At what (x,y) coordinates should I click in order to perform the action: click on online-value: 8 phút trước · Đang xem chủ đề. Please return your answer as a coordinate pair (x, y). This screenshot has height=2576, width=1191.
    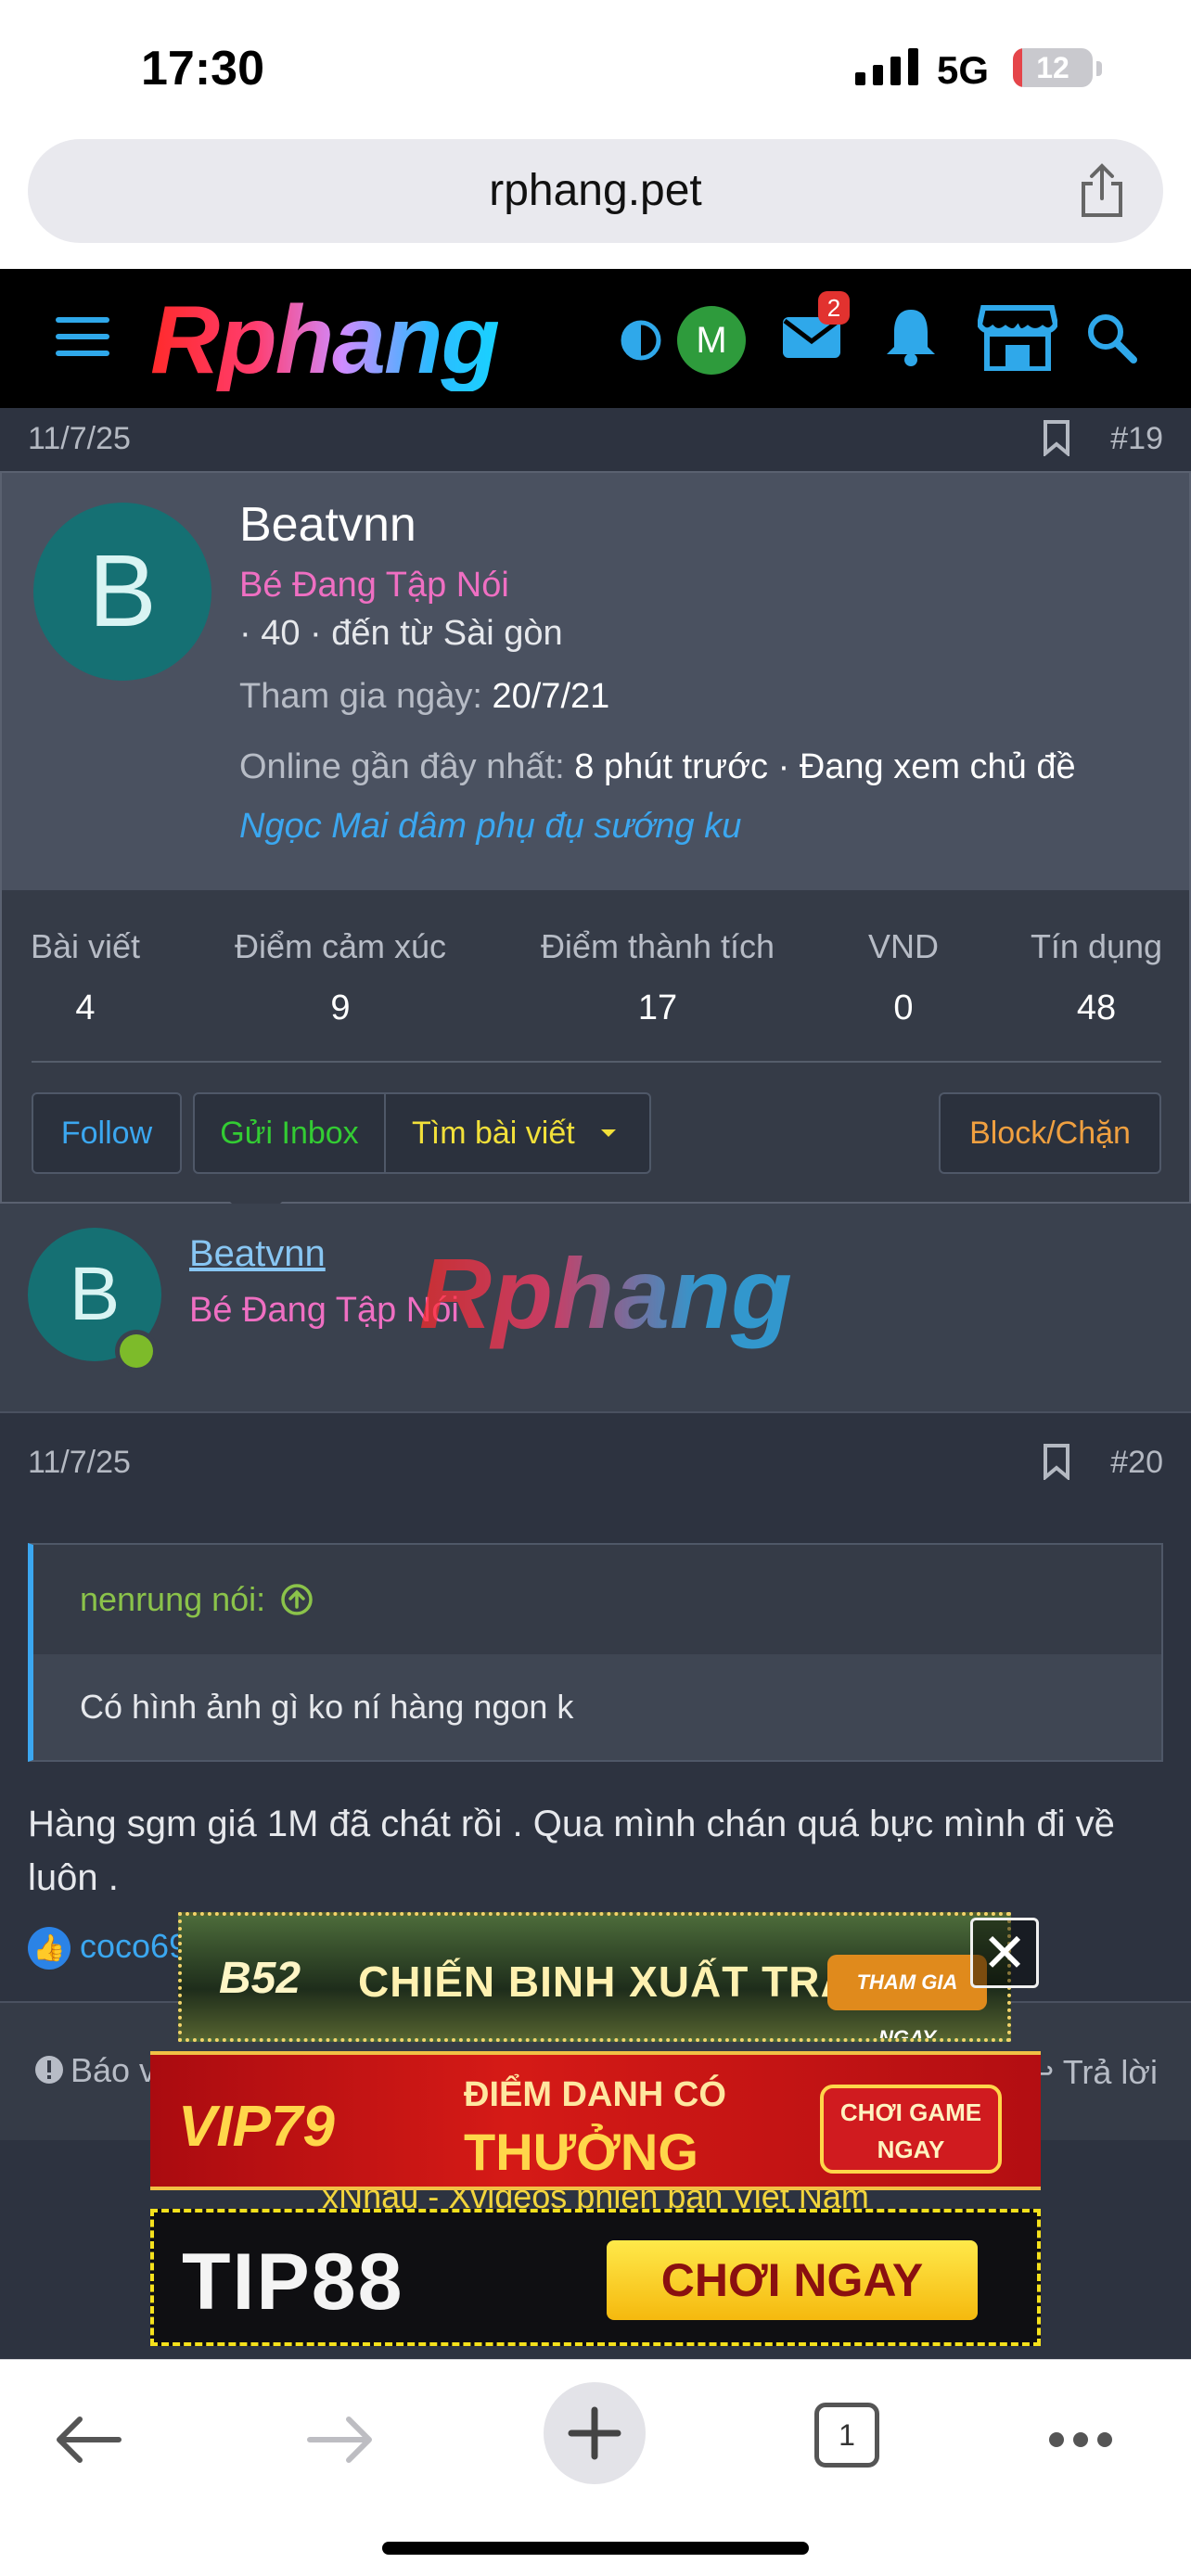
    Looking at the image, I should click on (825, 766).